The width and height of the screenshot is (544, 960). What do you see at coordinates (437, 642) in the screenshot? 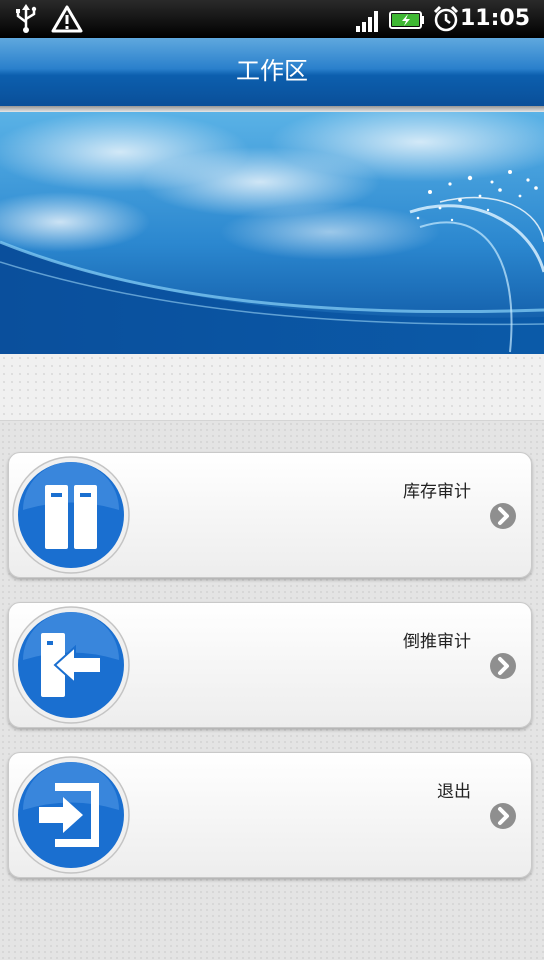
I see `menu-item-label: 倒推审计` at bounding box center [437, 642].